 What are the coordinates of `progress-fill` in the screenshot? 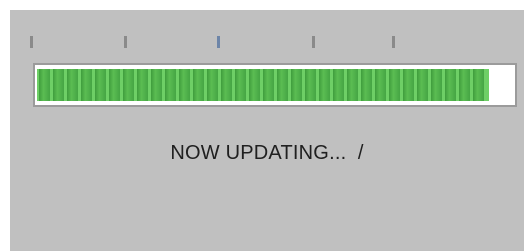 It's located at (263, 85).